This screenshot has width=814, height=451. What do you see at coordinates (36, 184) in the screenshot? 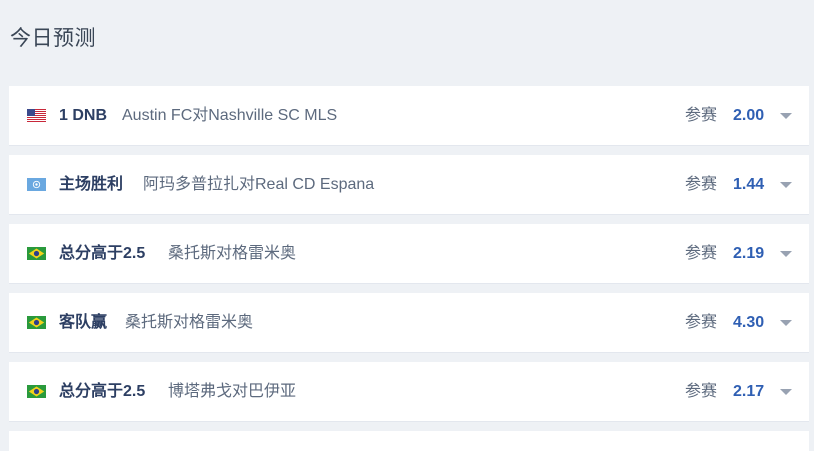
I see `un-flag-icon` at bounding box center [36, 184].